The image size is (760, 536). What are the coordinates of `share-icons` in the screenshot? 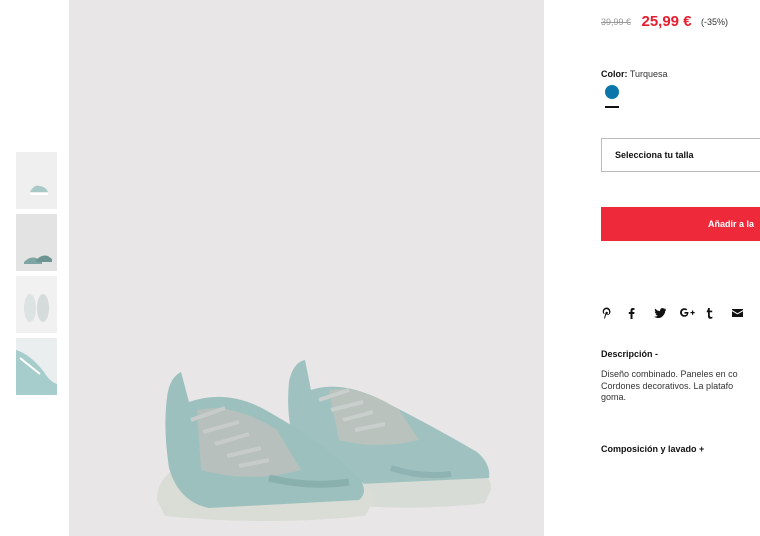 It's located at (680, 313).